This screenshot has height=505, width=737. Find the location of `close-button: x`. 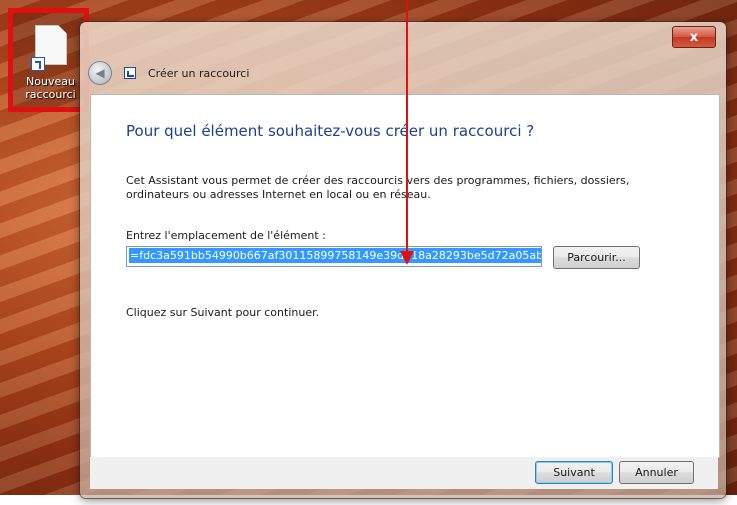

close-button: x is located at coordinates (694, 37).